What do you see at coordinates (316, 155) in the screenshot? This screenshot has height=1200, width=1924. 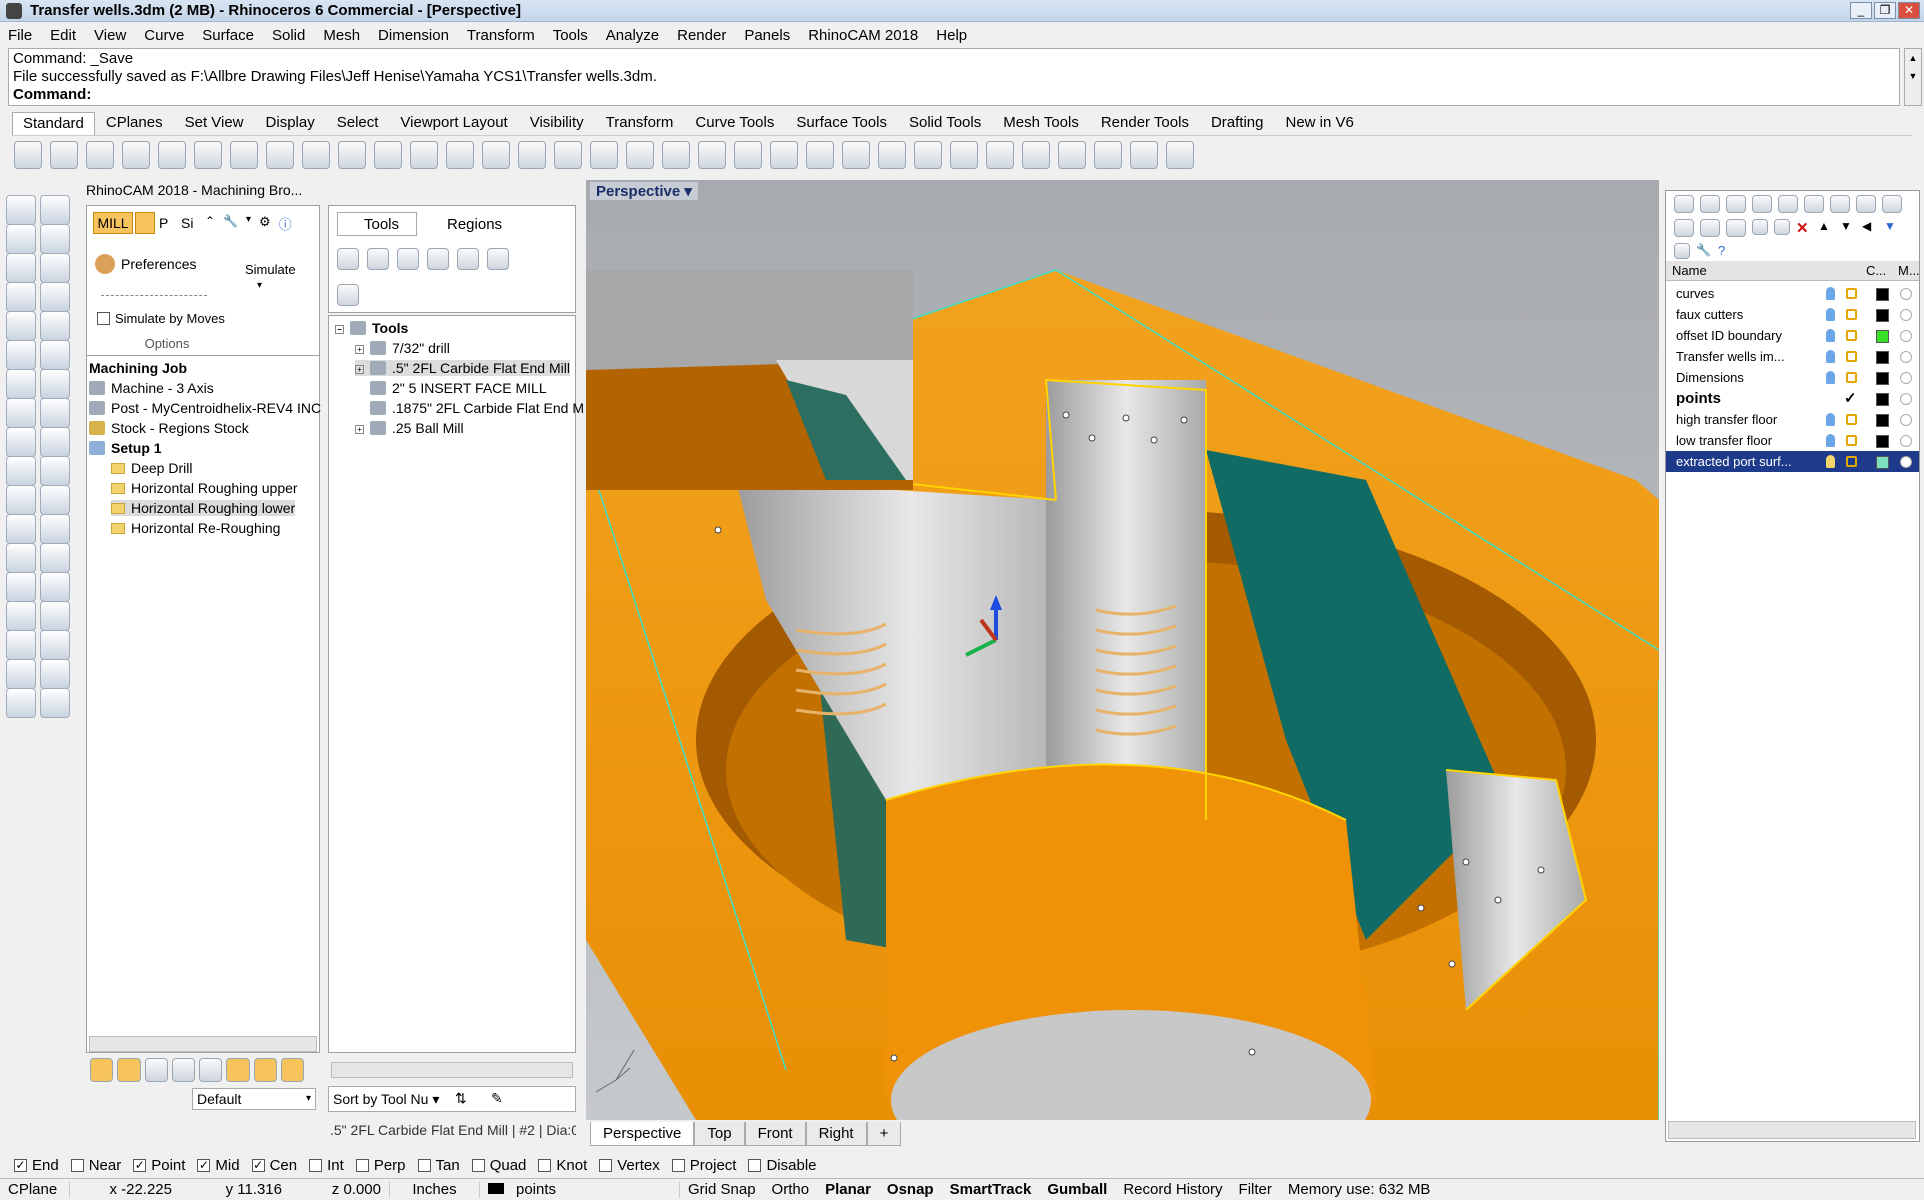 I see `undo-icon` at bounding box center [316, 155].